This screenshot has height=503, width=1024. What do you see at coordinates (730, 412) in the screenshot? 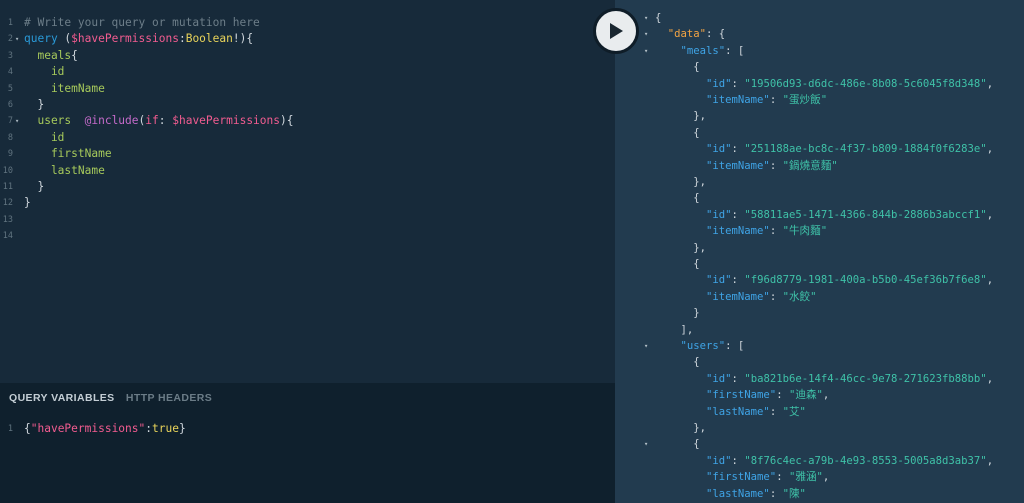
I see `line-content: "lastName": "艾"` at bounding box center [730, 412].